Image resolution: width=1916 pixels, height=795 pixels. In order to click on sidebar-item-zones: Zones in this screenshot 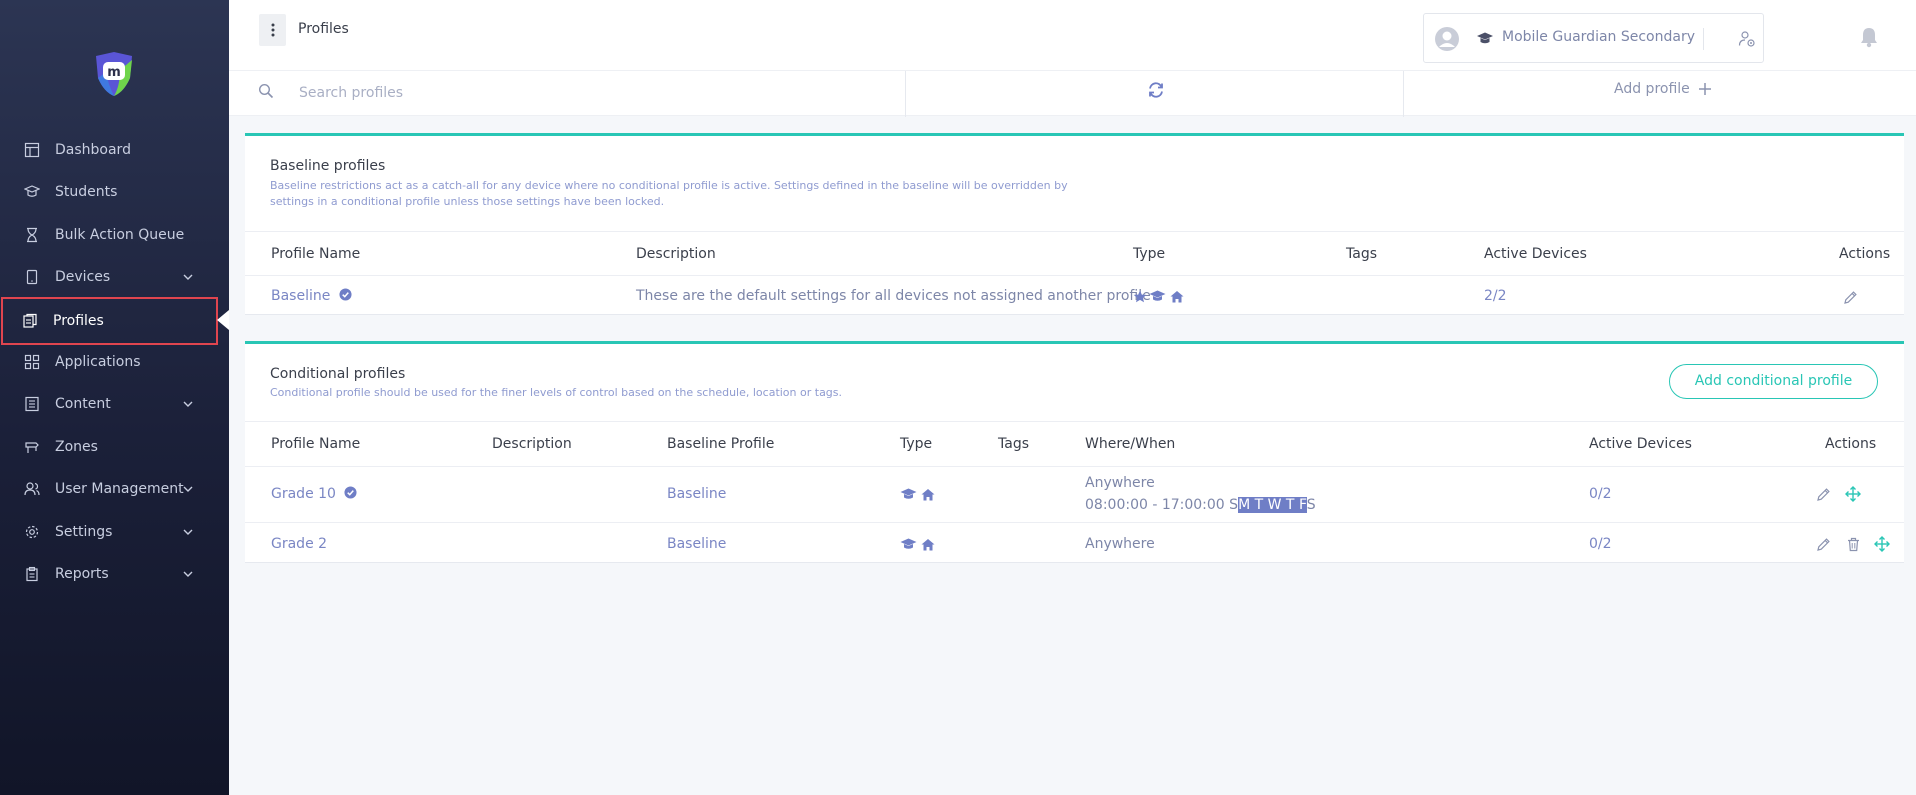, I will do `click(114, 447)`.